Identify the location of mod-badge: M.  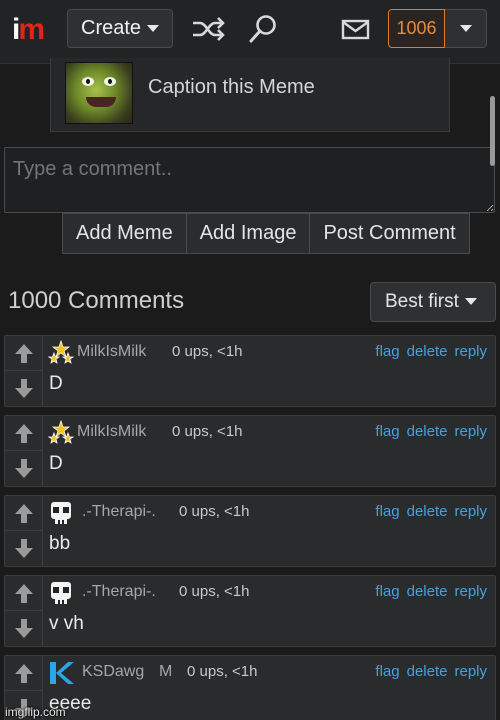
(166, 671).